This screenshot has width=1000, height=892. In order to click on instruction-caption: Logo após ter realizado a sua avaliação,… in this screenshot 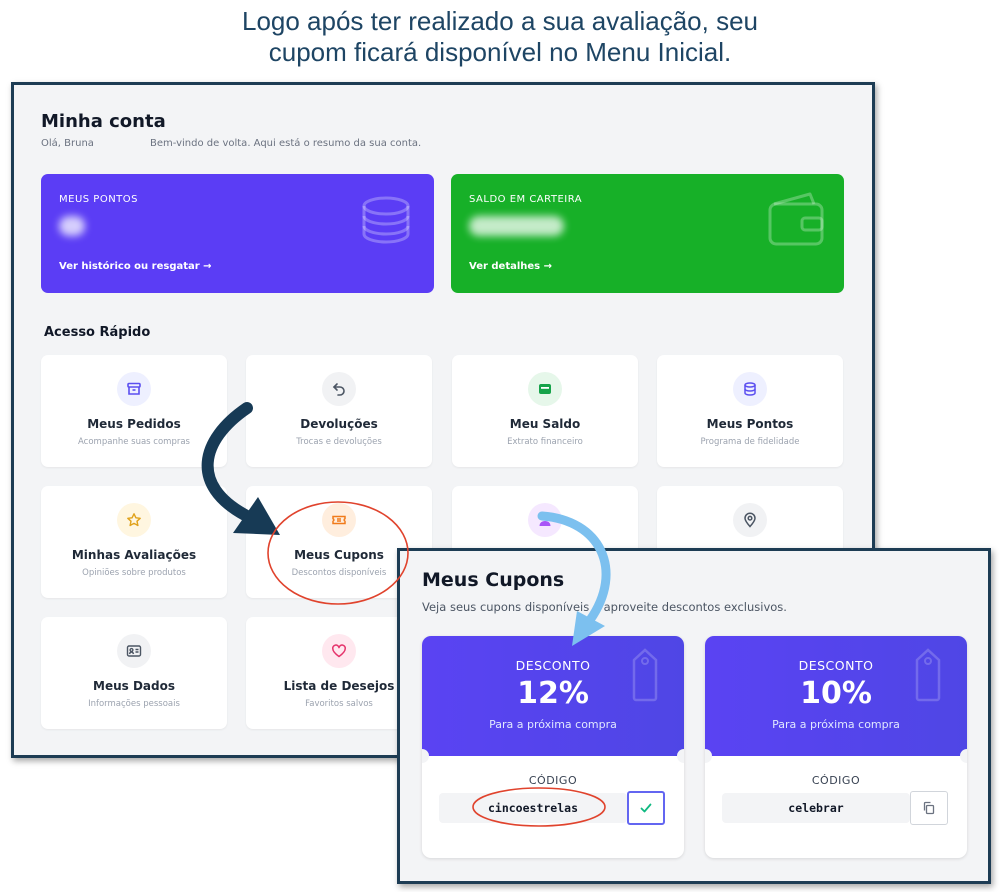, I will do `click(500, 37)`.